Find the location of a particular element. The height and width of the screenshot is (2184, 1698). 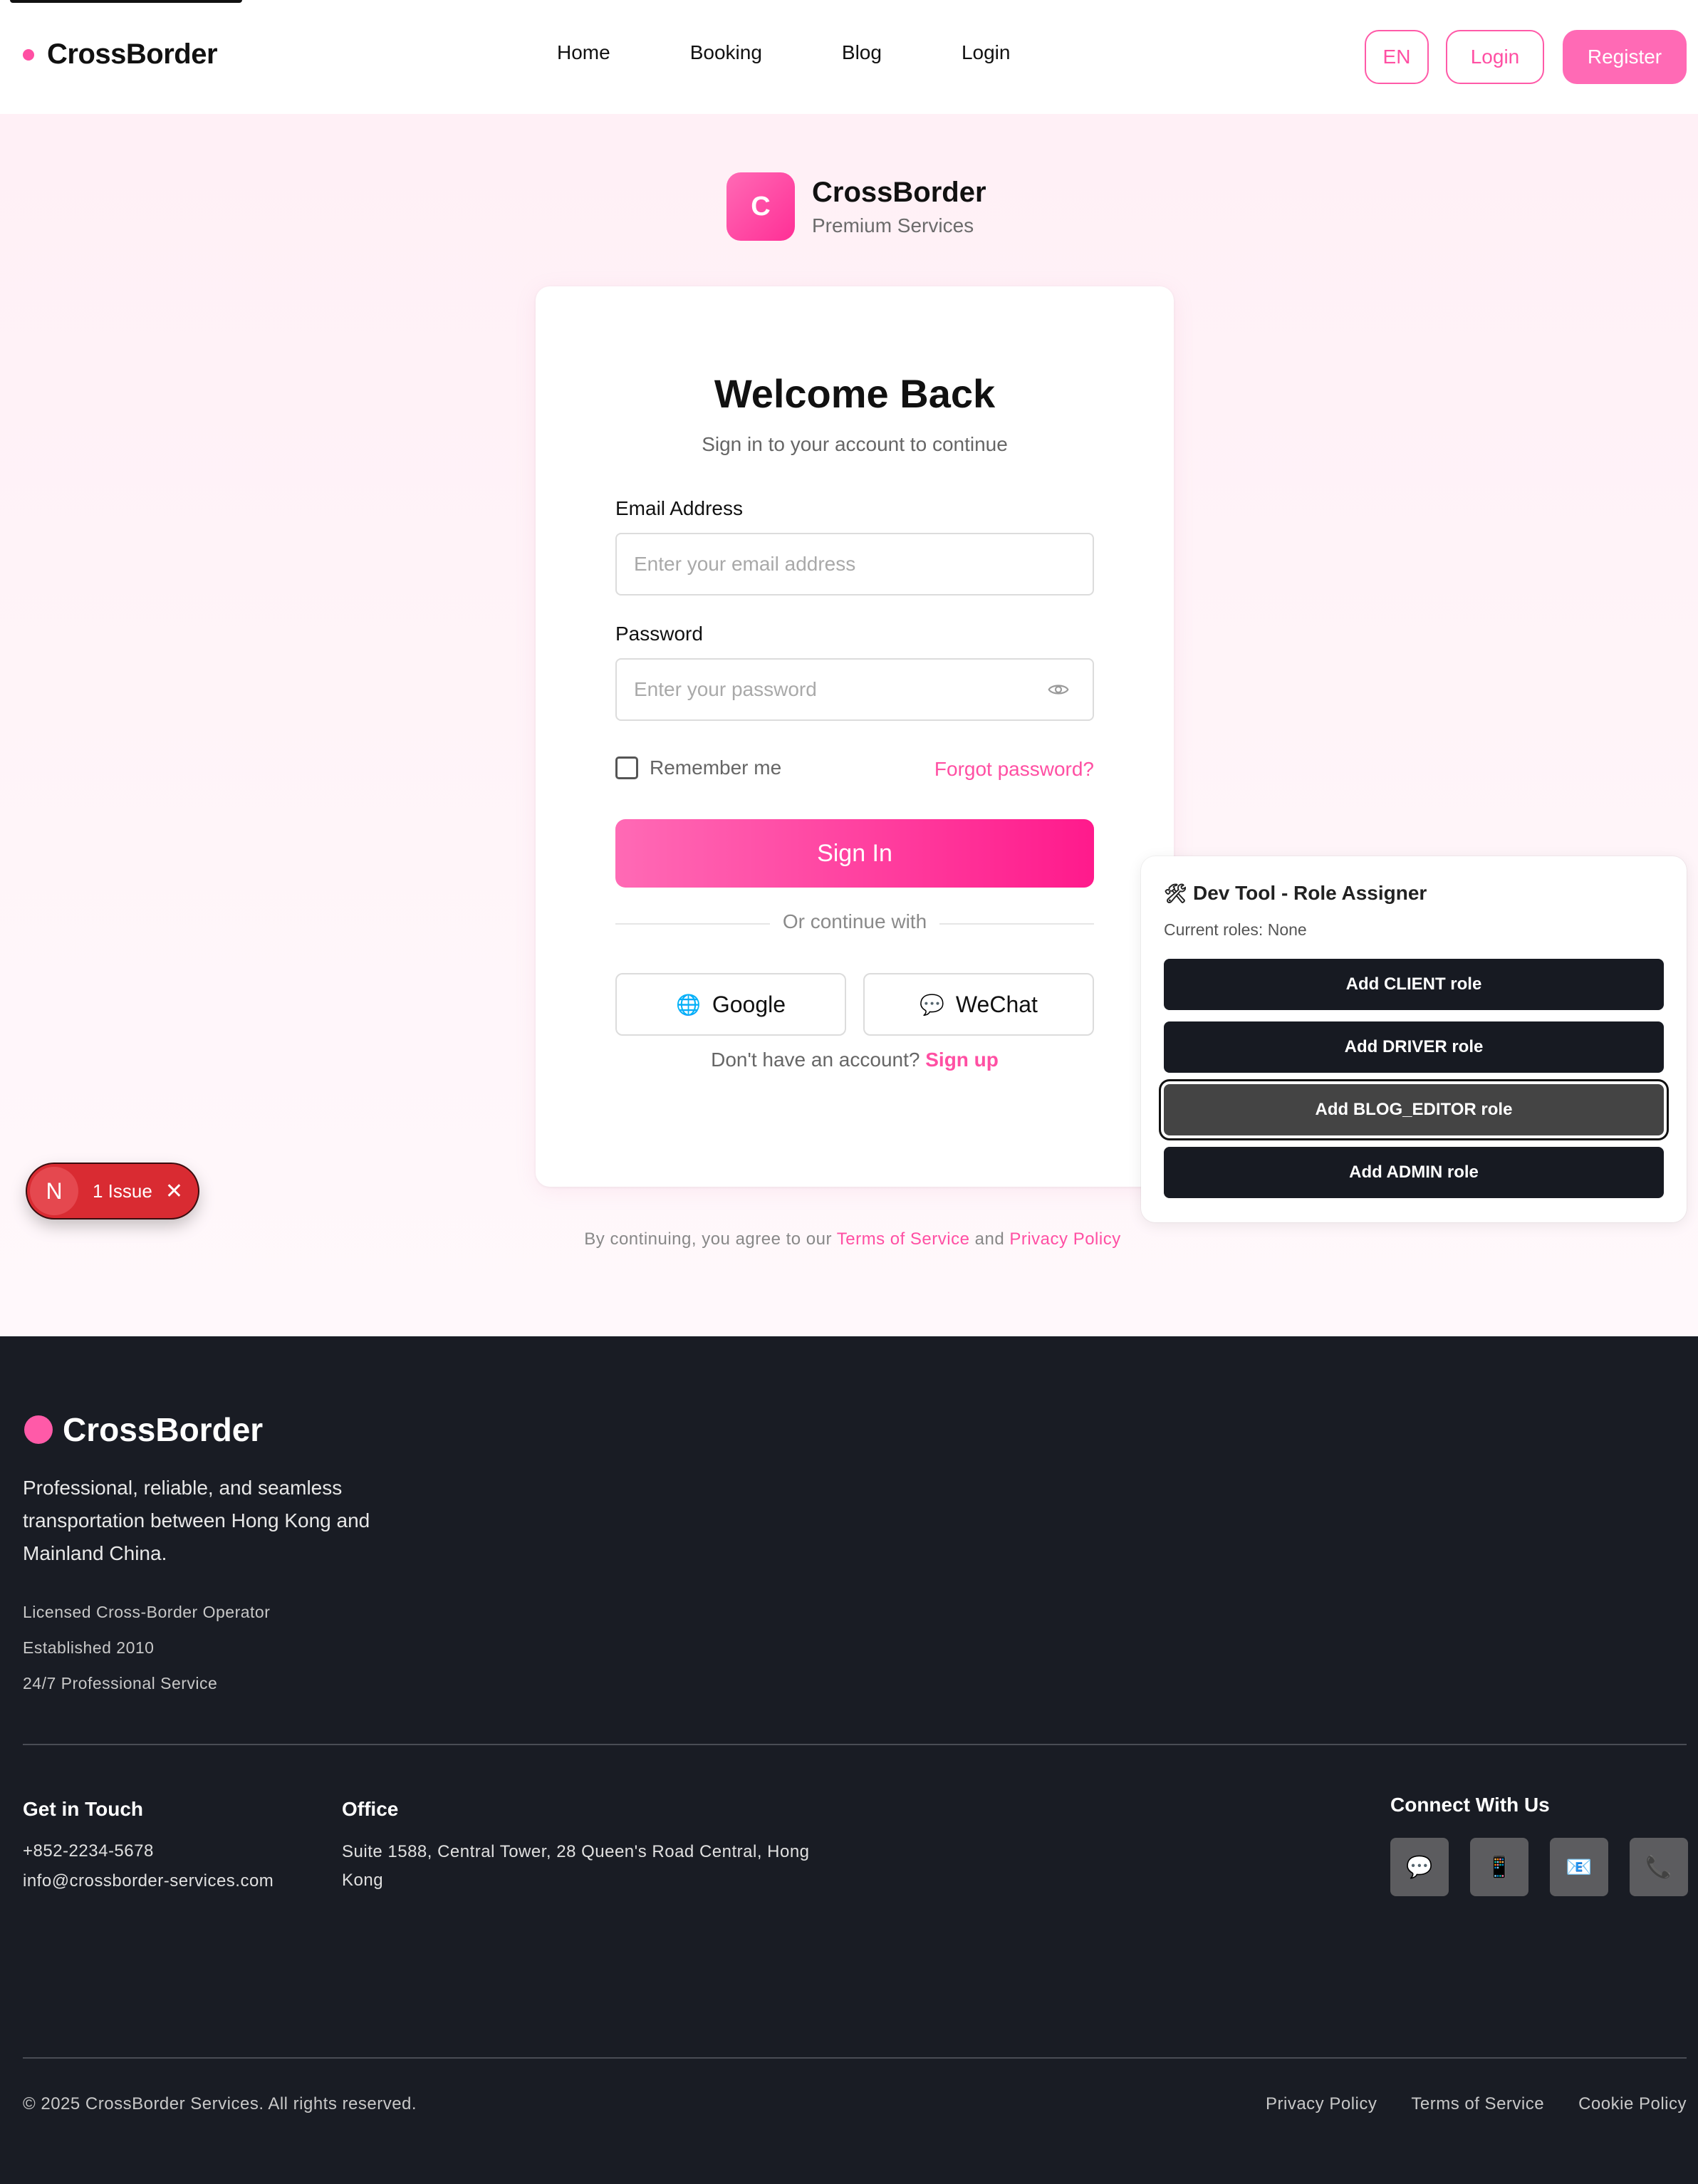

nav-login: Login is located at coordinates (986, 52).